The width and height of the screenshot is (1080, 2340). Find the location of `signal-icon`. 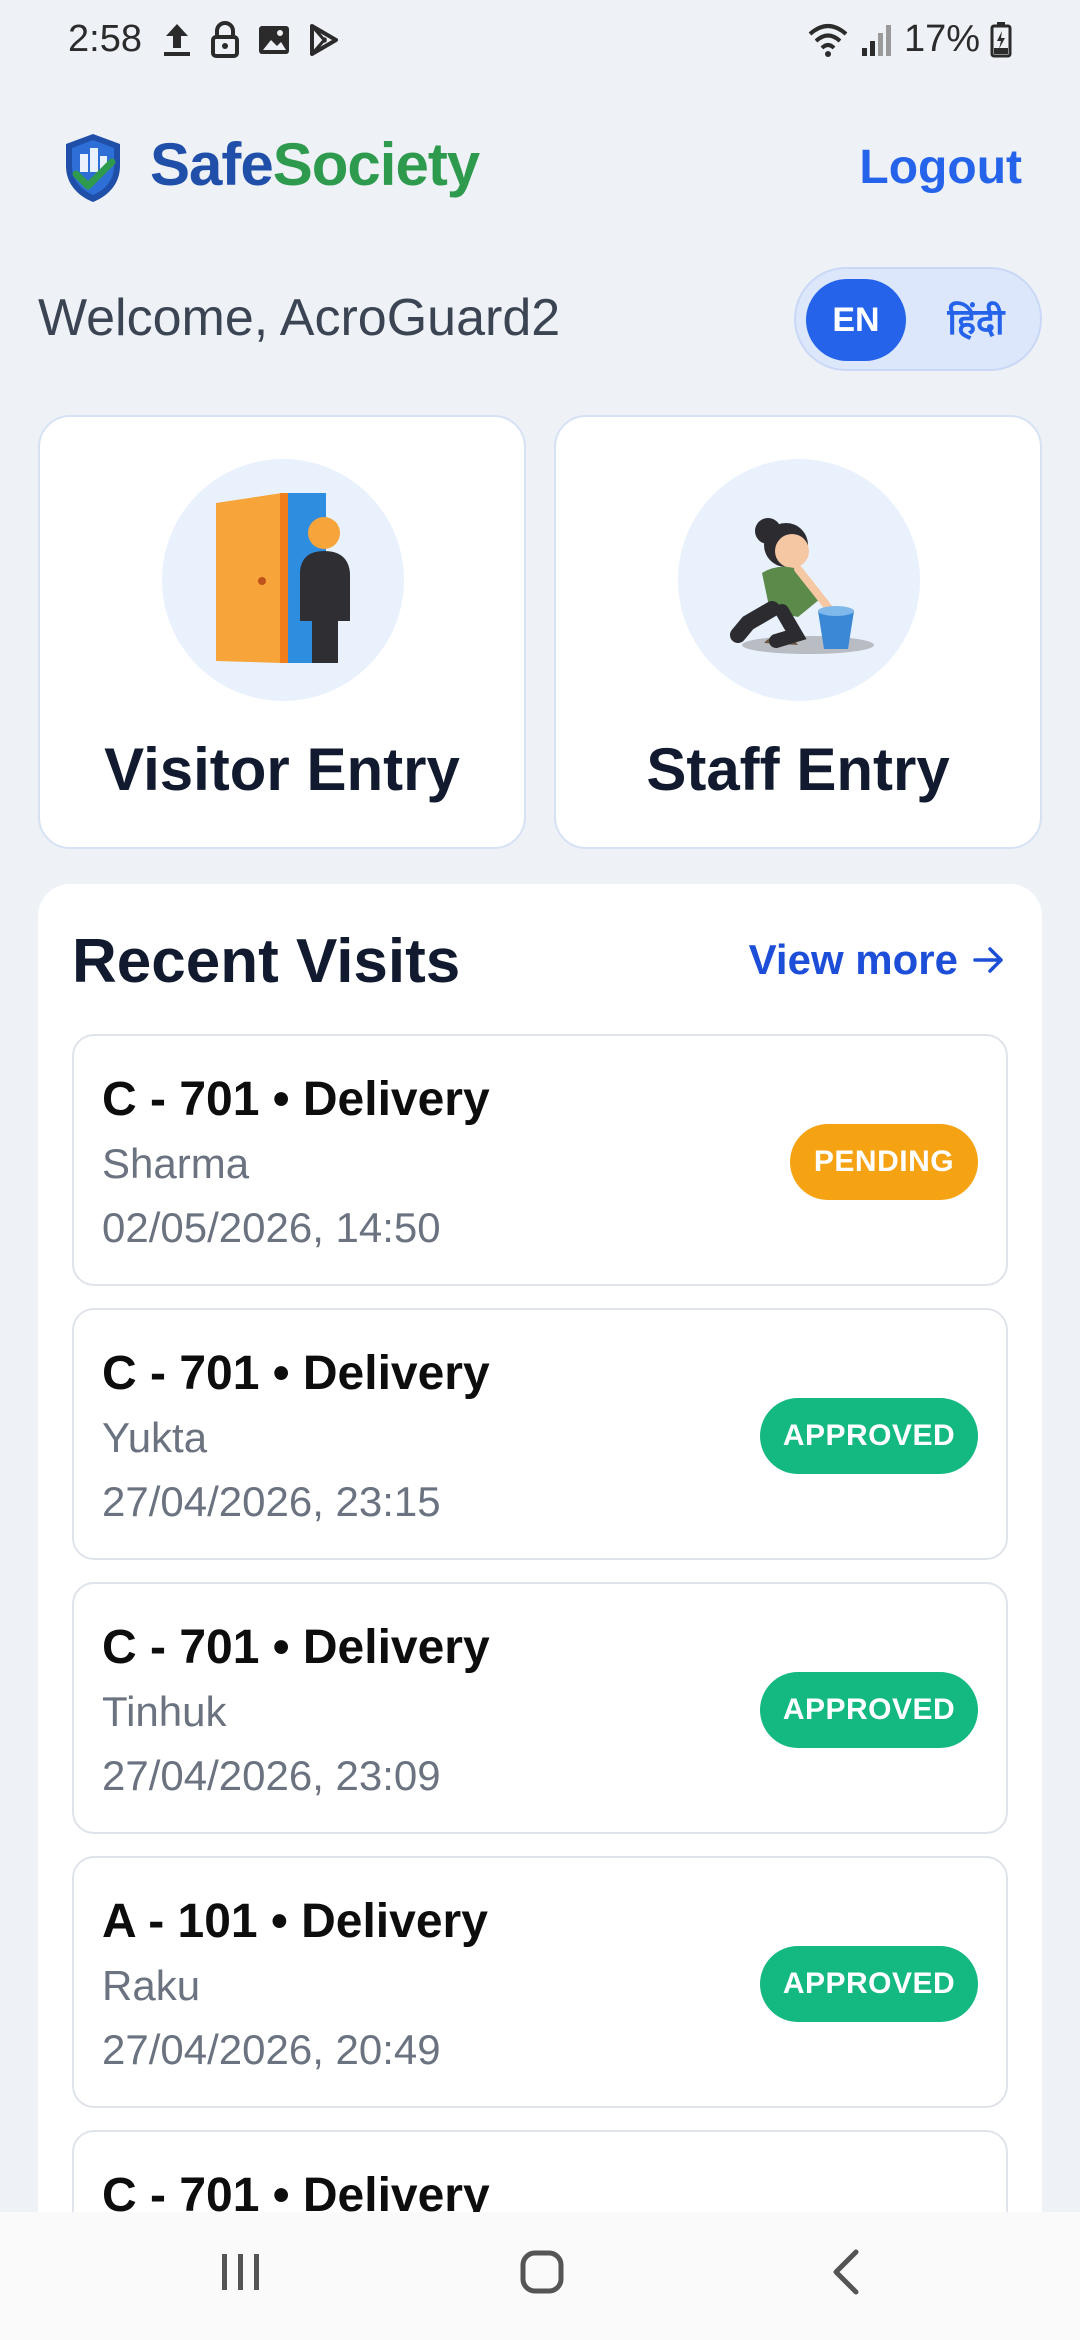

signal-icon is located at coordinates (876, 40).